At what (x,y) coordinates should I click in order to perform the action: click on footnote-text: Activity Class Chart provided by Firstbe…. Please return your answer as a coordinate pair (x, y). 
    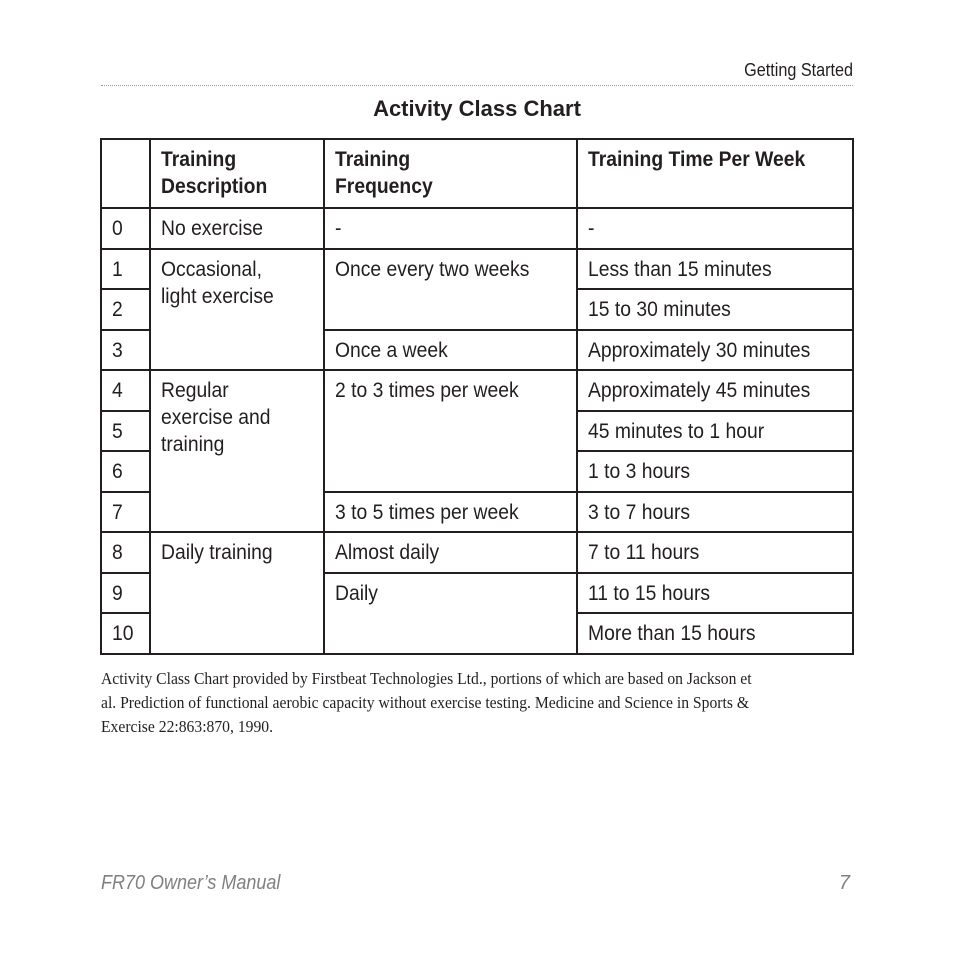
    Looking at the image, I should click on (426, 702).